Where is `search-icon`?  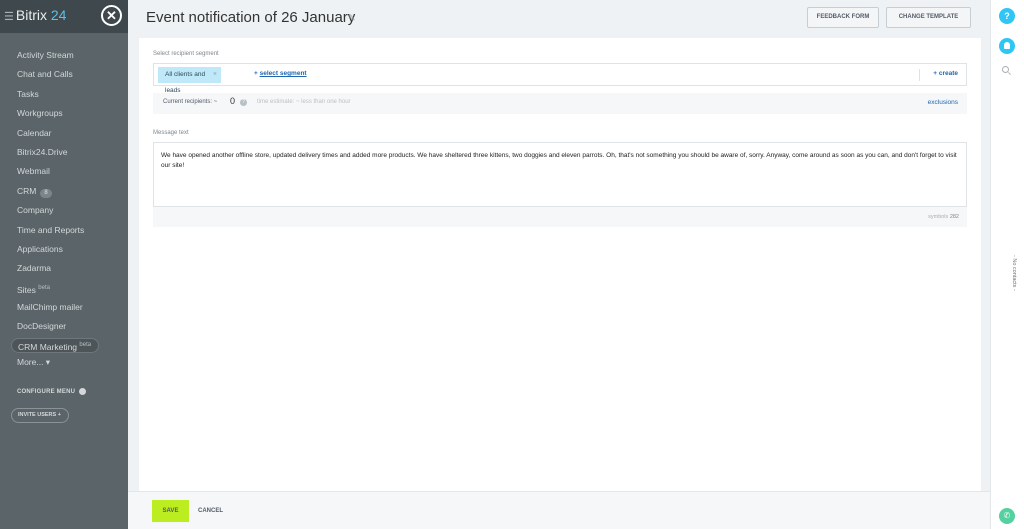
search-icon is located at coordinates (1005, 69).